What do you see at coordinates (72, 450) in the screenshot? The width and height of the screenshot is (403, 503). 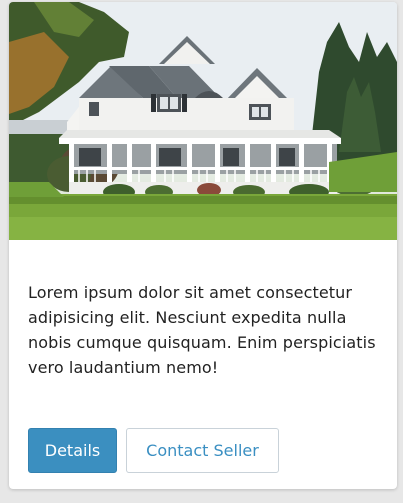 I see `details-button: Details` at bounding box center [72, 450].